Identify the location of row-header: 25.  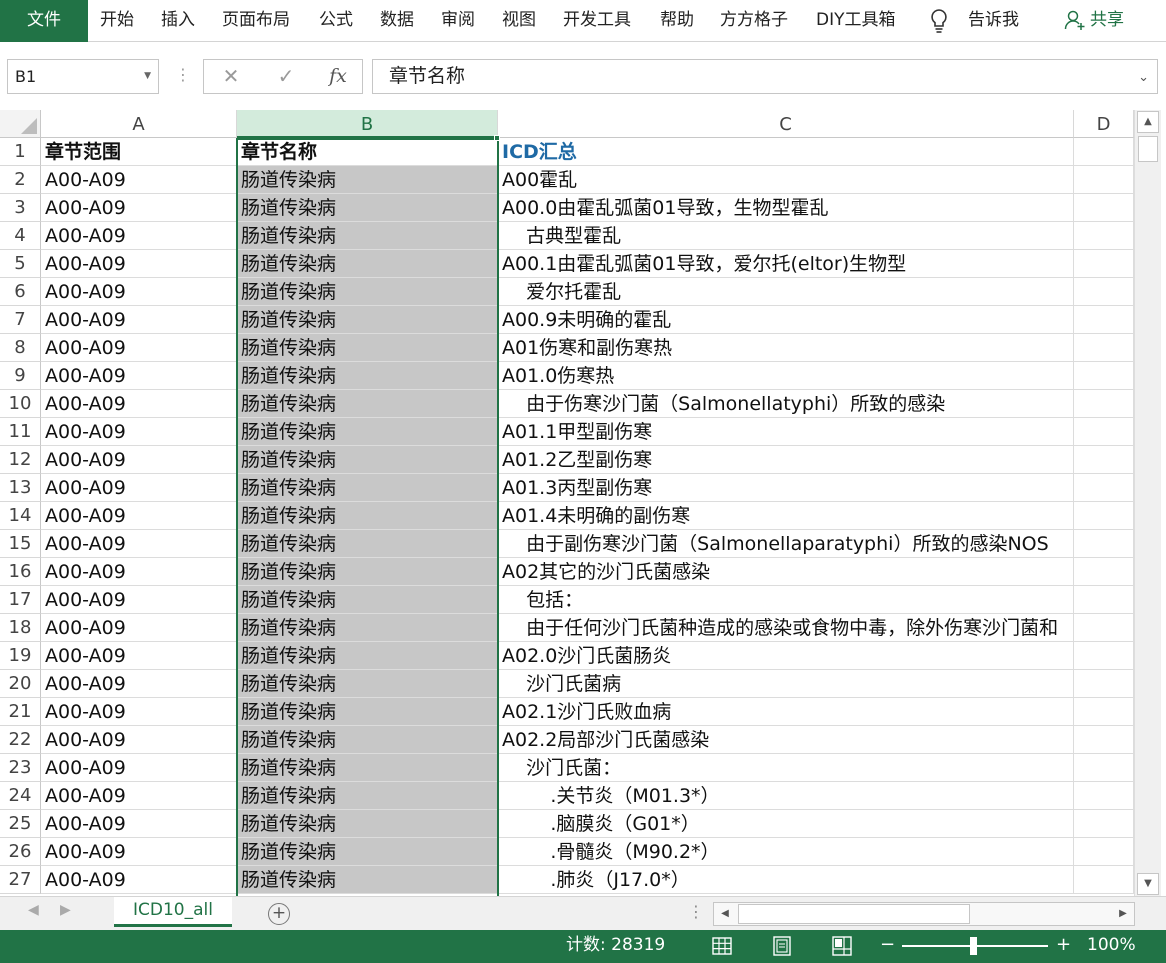
(20, 824).